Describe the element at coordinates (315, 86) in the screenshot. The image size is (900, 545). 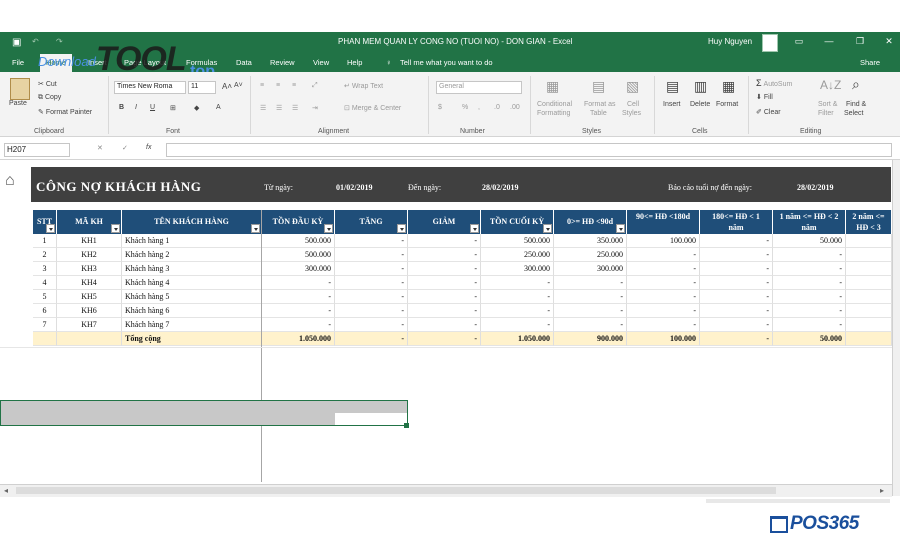
I see `orientation-icon: ⤢` at that location.